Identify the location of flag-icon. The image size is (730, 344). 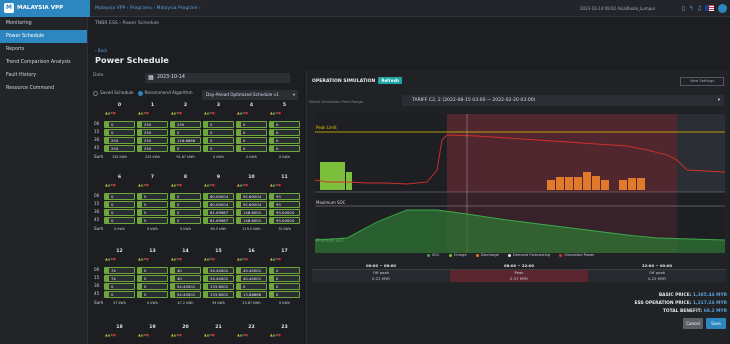
(709, 8).